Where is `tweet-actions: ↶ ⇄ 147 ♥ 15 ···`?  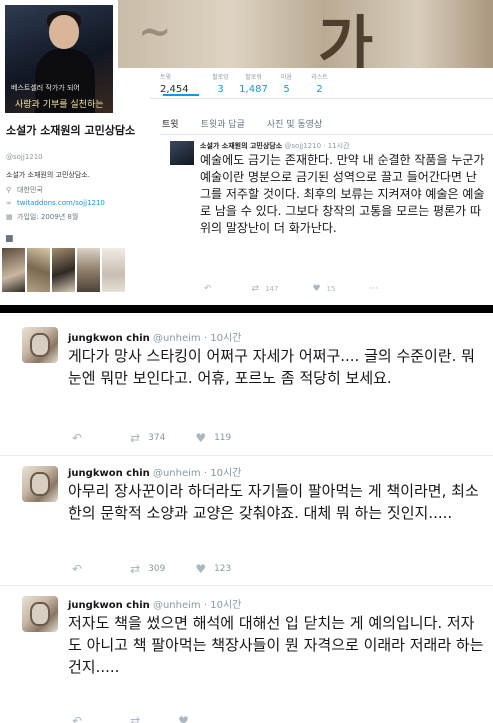 tweet-actions: ↶ ⇄ 147 ♥ 15 ··· is located at coordinates (311, 289).